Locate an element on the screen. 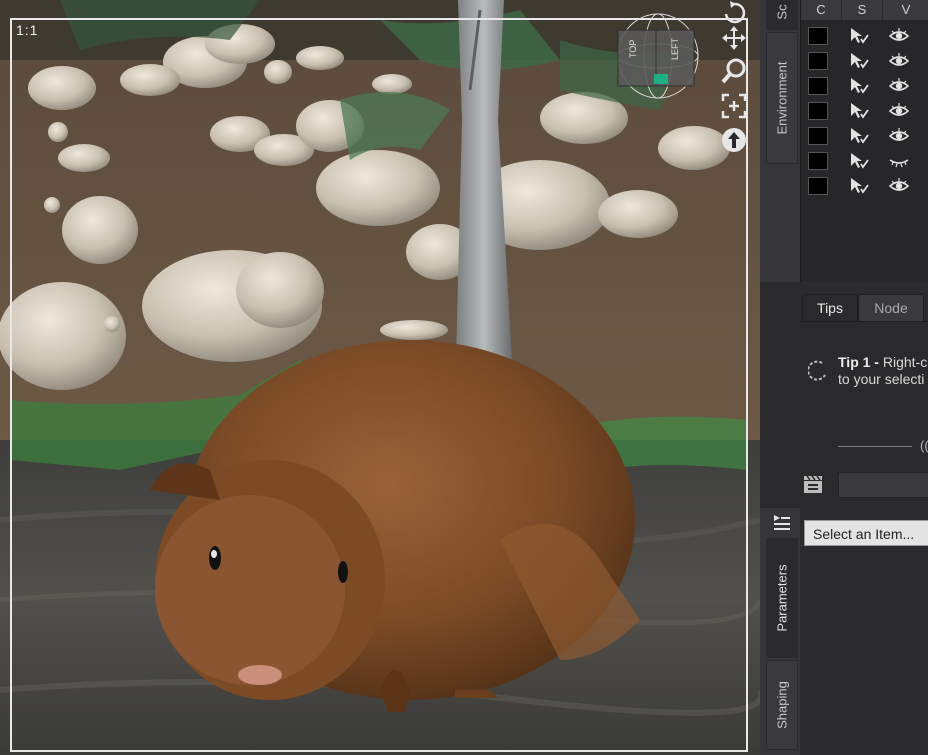 This screenshot has width=928, height=755. lower-tab-strip: Parameters Shaping is located at coordinates (780, 631).